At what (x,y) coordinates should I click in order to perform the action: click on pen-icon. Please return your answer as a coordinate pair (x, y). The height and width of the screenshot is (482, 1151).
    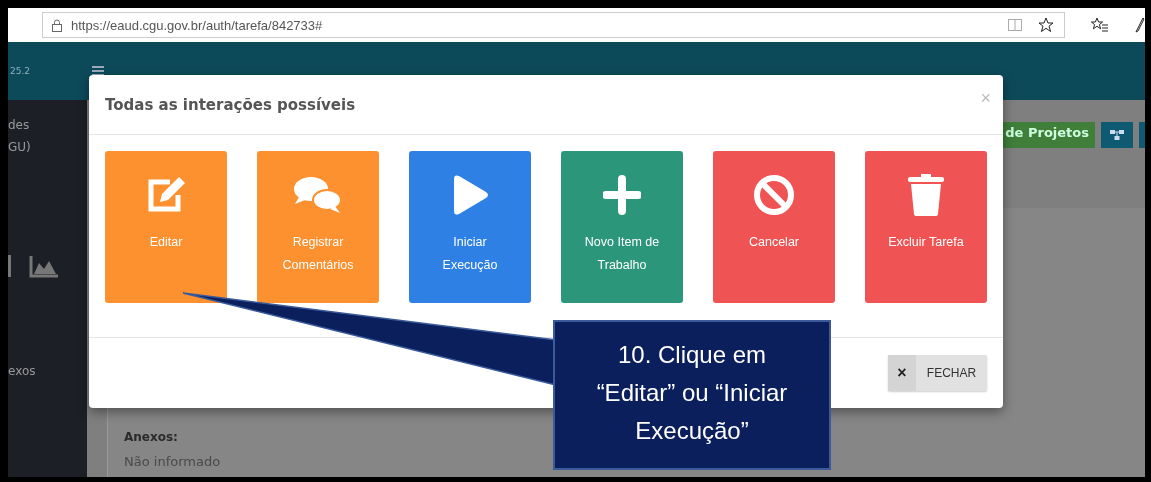
    Looking at the image, I should click on (1140, 25).